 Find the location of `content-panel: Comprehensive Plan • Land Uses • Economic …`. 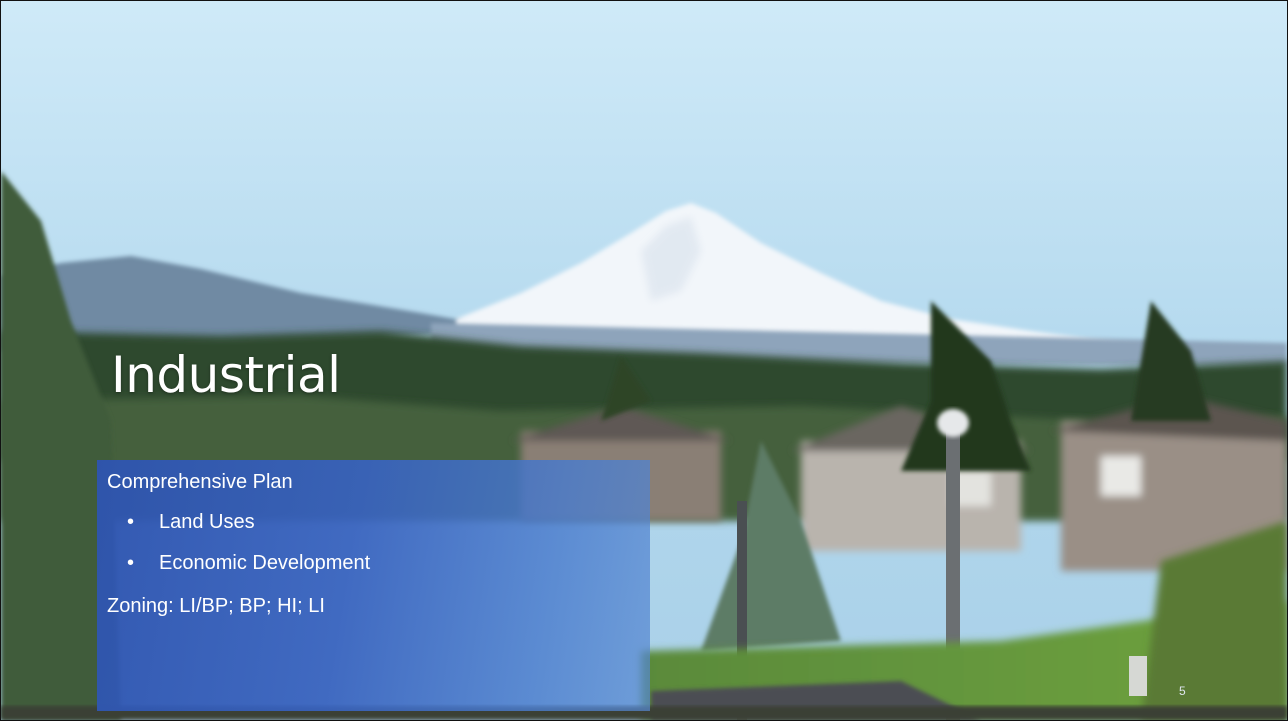

content-panel: Comprehensive Plan • Land Uses • Economic … is located at coordinates (373, 585).